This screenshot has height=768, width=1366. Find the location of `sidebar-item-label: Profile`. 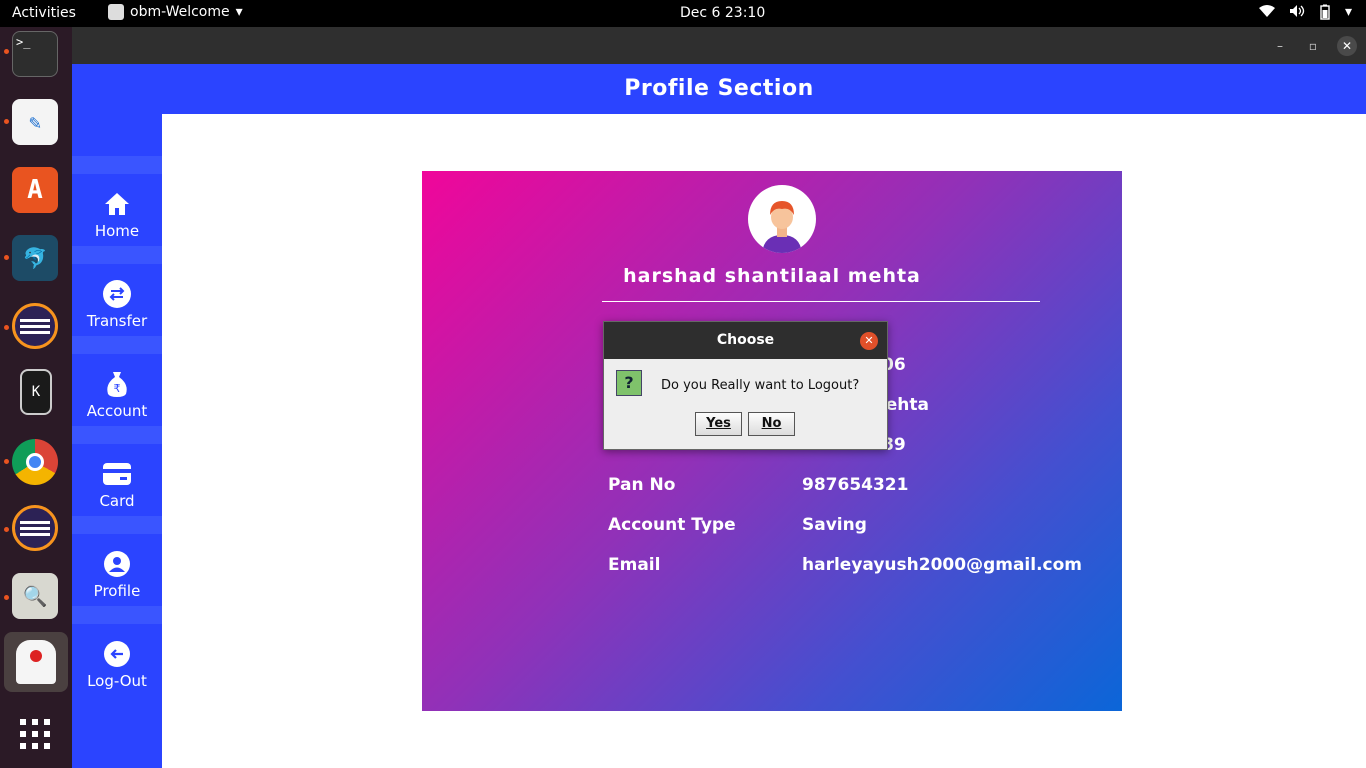

sidebar-item-label: Profile is located at coordinates (117, 591).